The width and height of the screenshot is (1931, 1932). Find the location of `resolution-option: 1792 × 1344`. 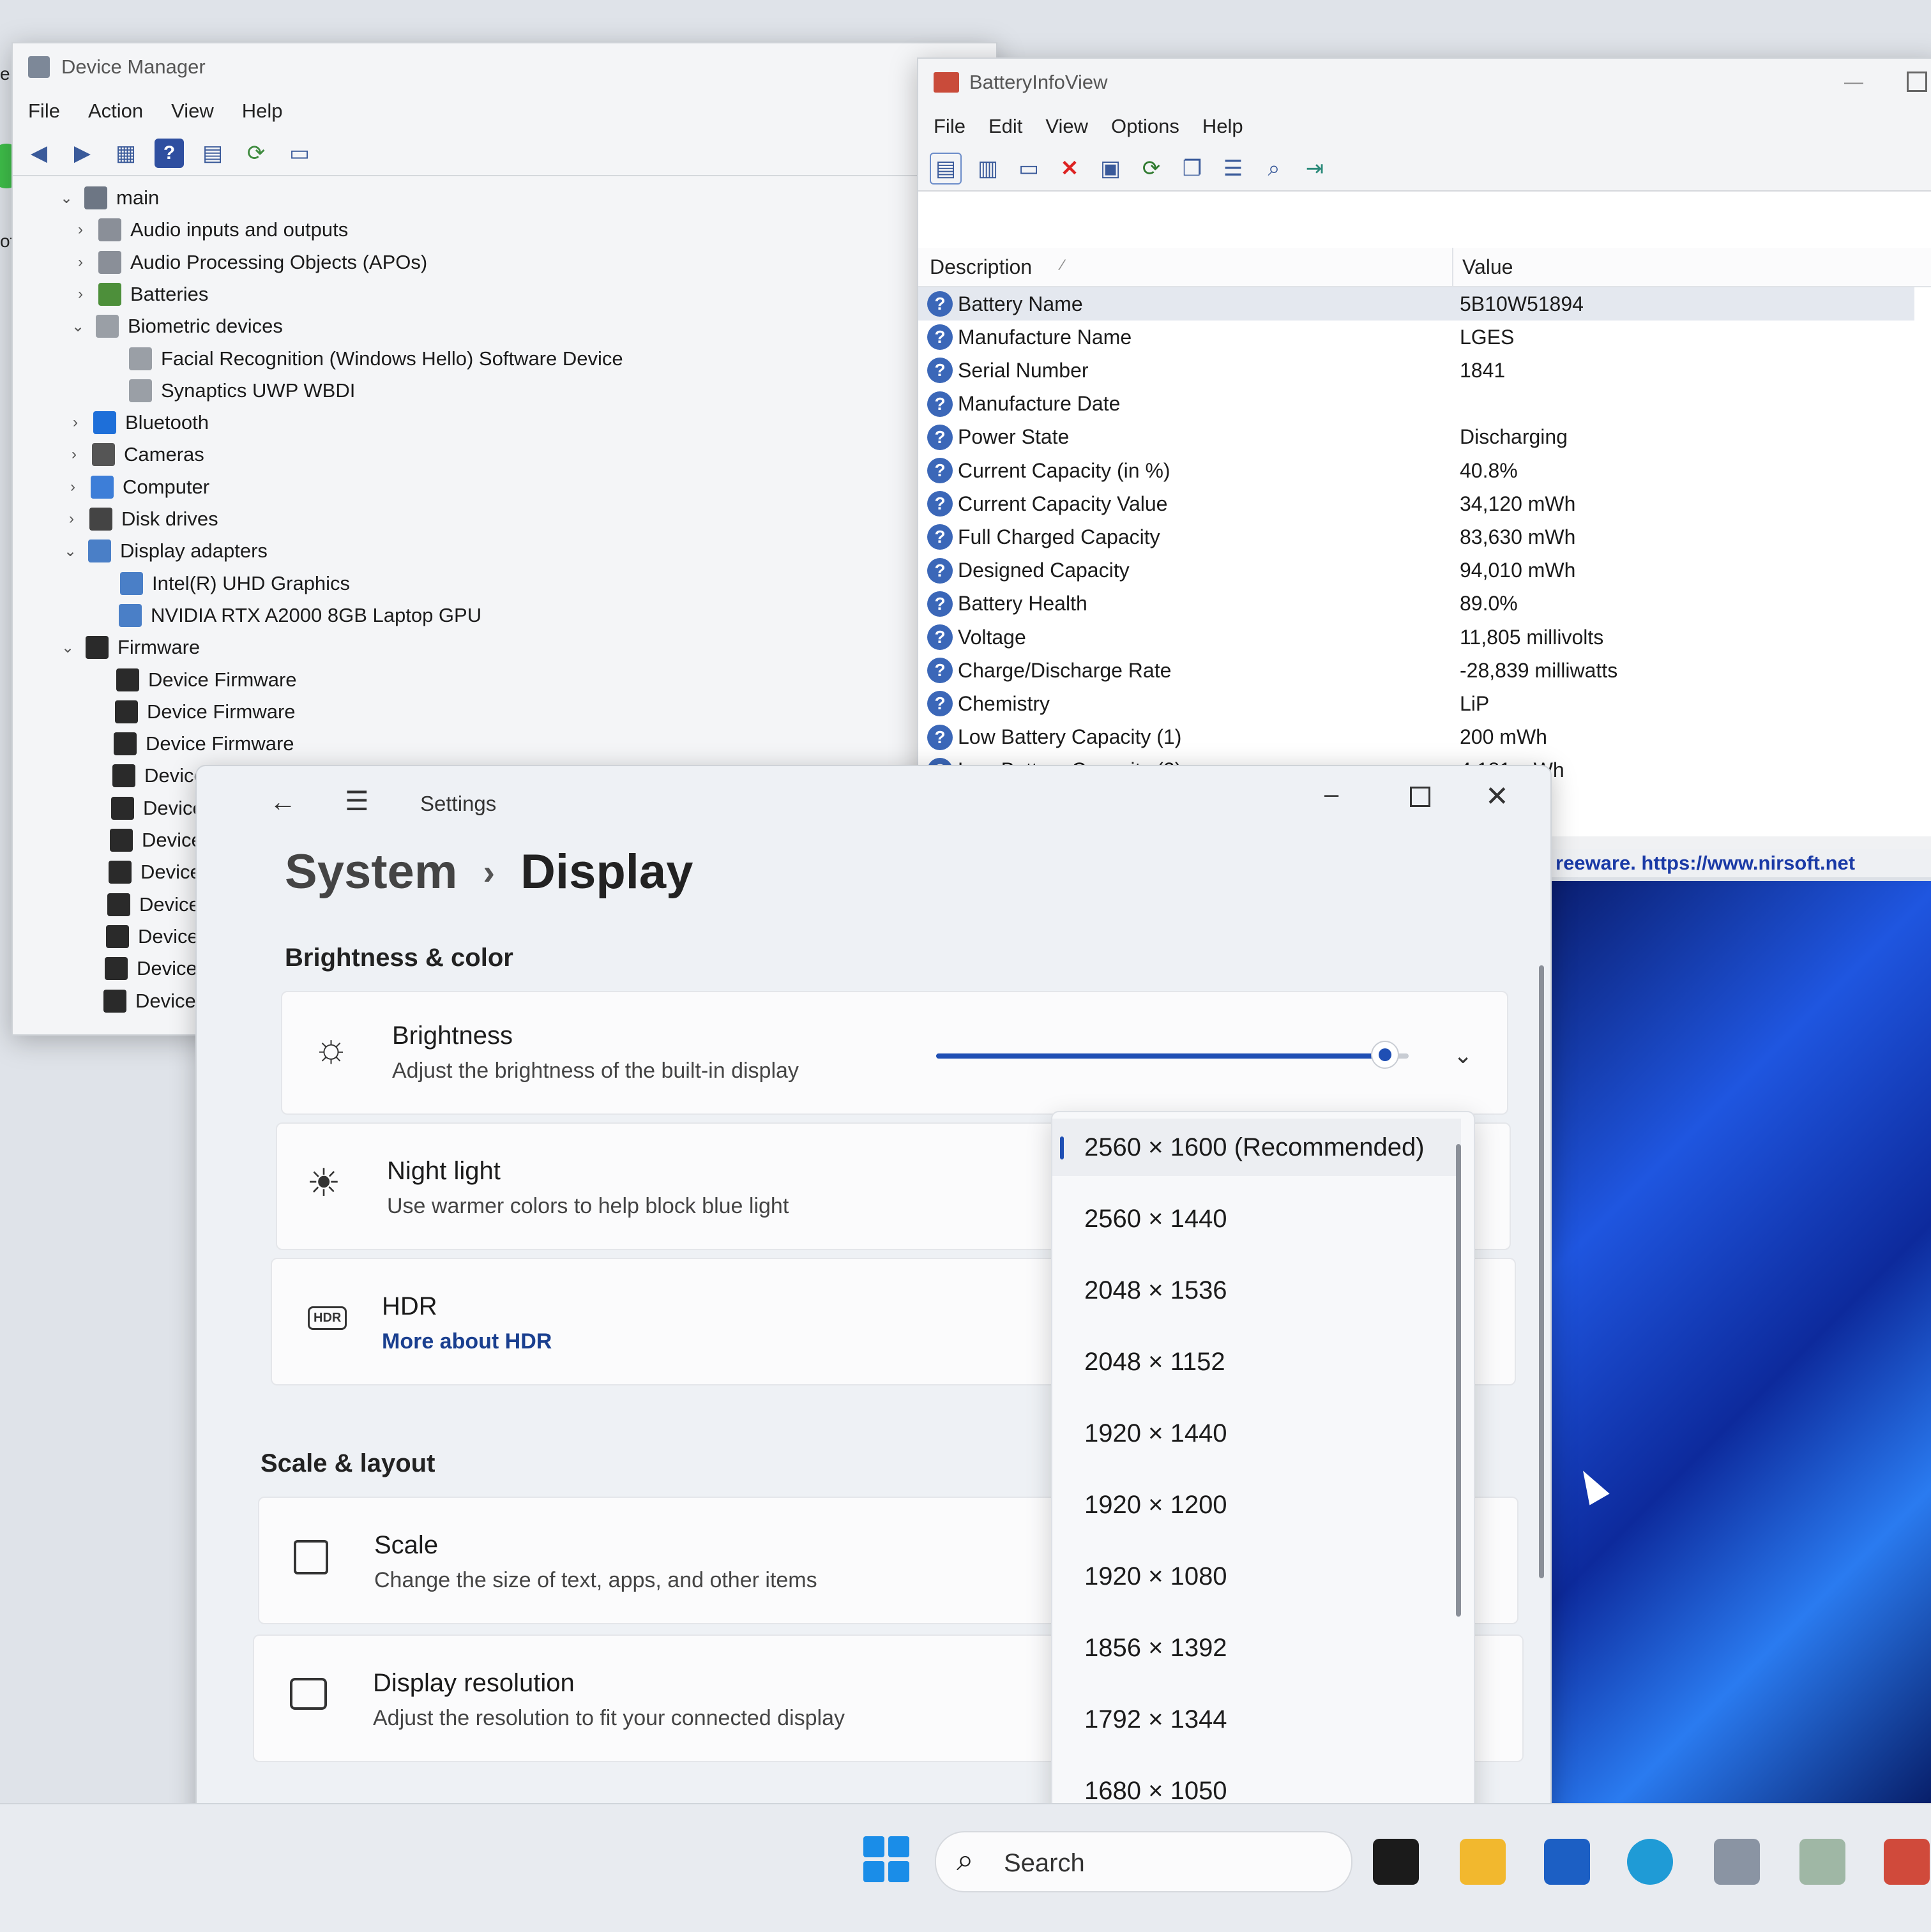

resolution-option: 1792 × 1344 is located at coordinates (1256, 1719).